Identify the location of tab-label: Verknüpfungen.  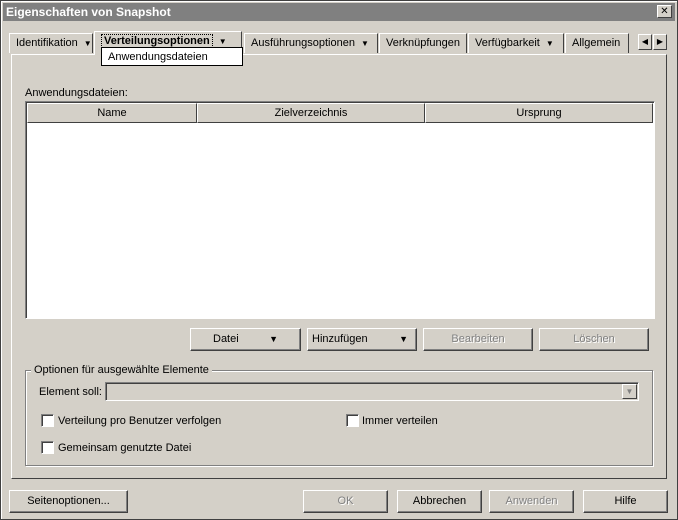
(423, 43).